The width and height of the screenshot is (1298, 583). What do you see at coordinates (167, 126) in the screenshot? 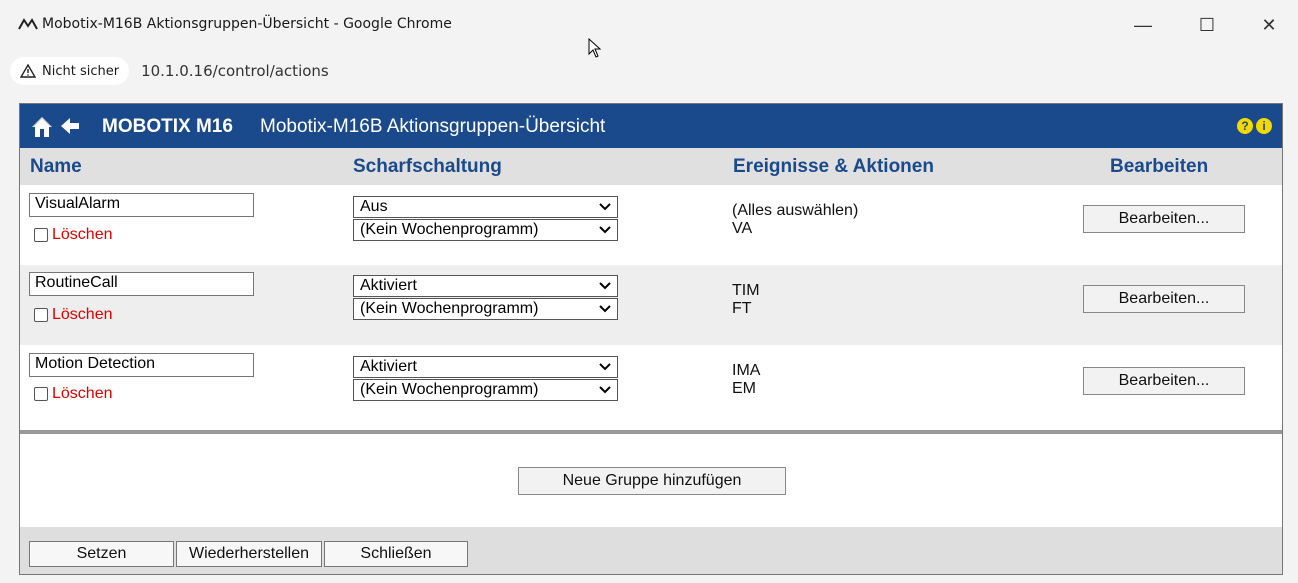
I see `brand-label: MOBOTIX M16` at bounding box center [167, 126].